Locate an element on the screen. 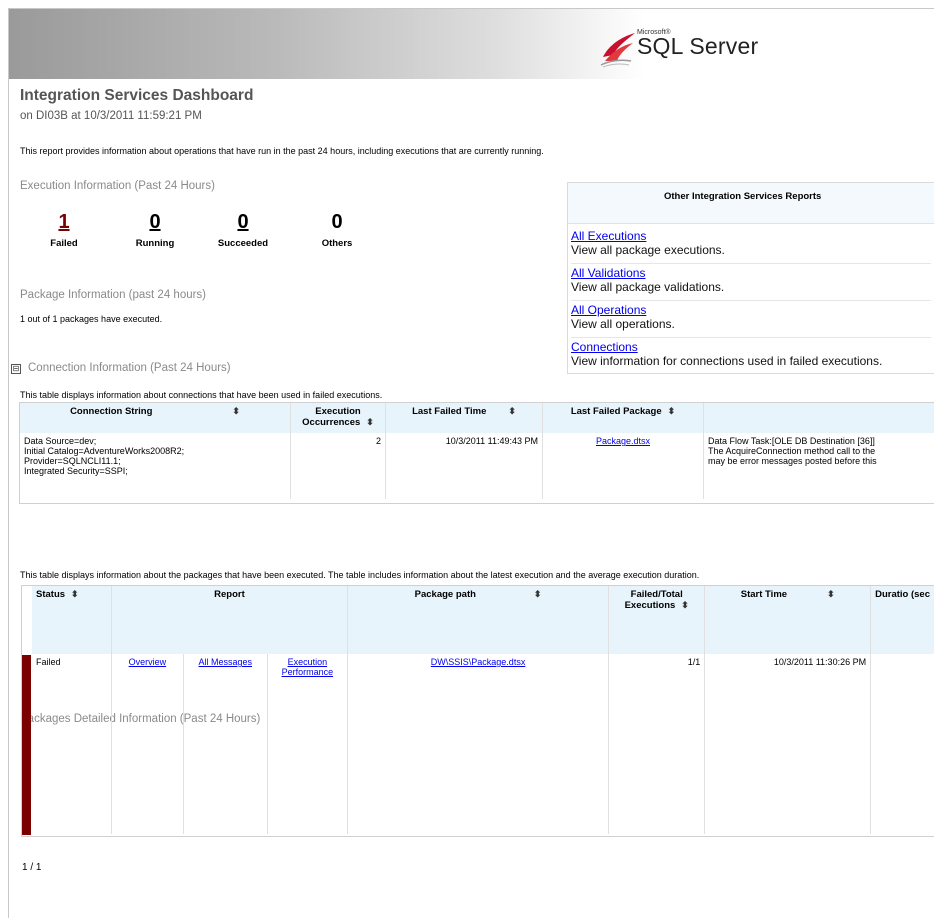 The width and height of the screenshot is (934, 918). stat-failed-label: Failed is located at coordinates (64, 243).